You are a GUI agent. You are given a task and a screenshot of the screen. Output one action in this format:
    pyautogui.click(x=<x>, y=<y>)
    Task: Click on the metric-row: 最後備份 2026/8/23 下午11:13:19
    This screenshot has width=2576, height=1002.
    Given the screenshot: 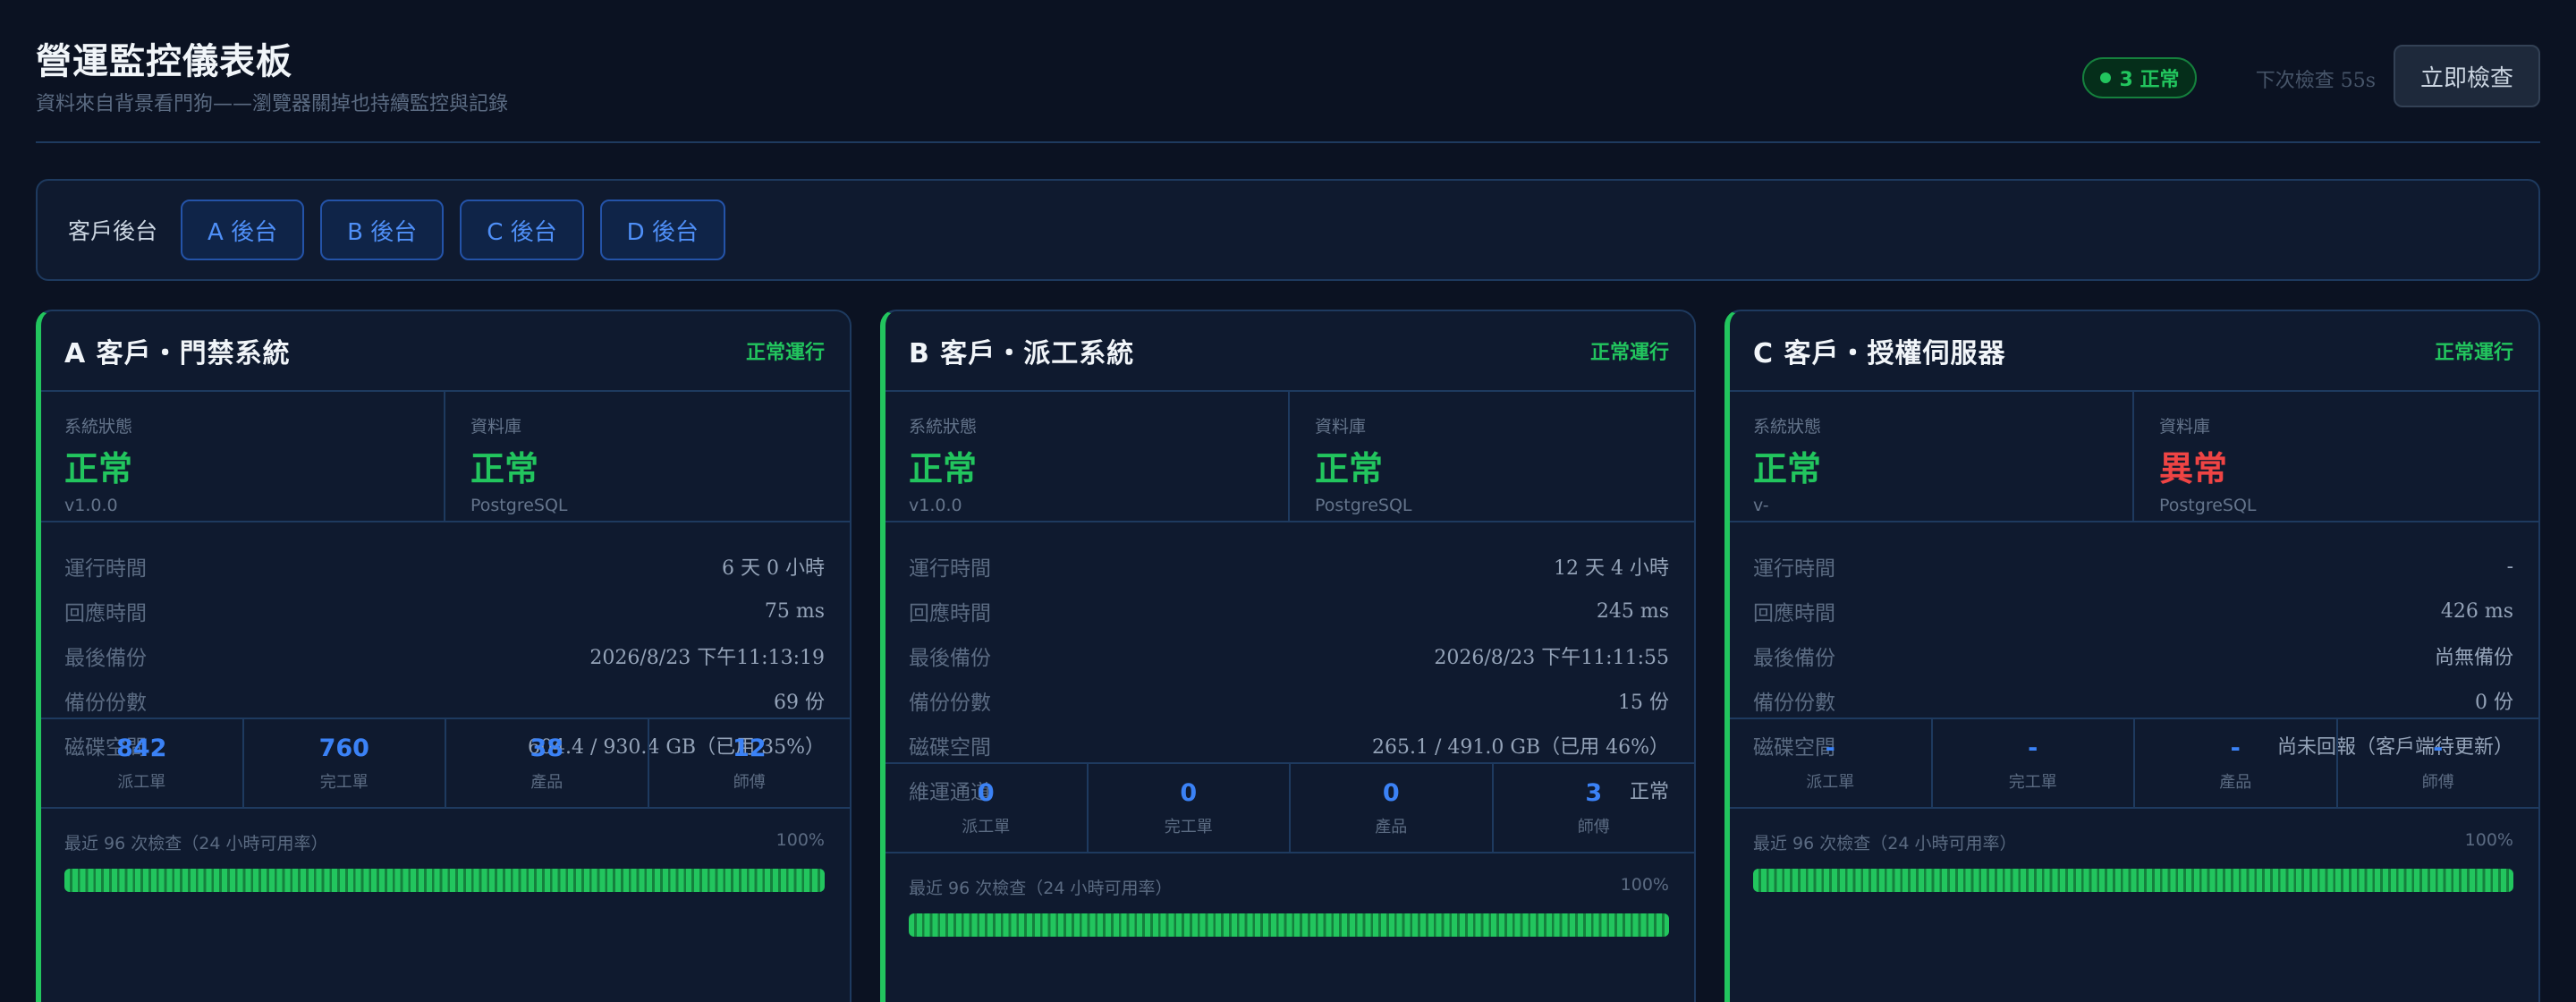 What is the action you would take?
    pyautogui.click(x=444, y=655)
    